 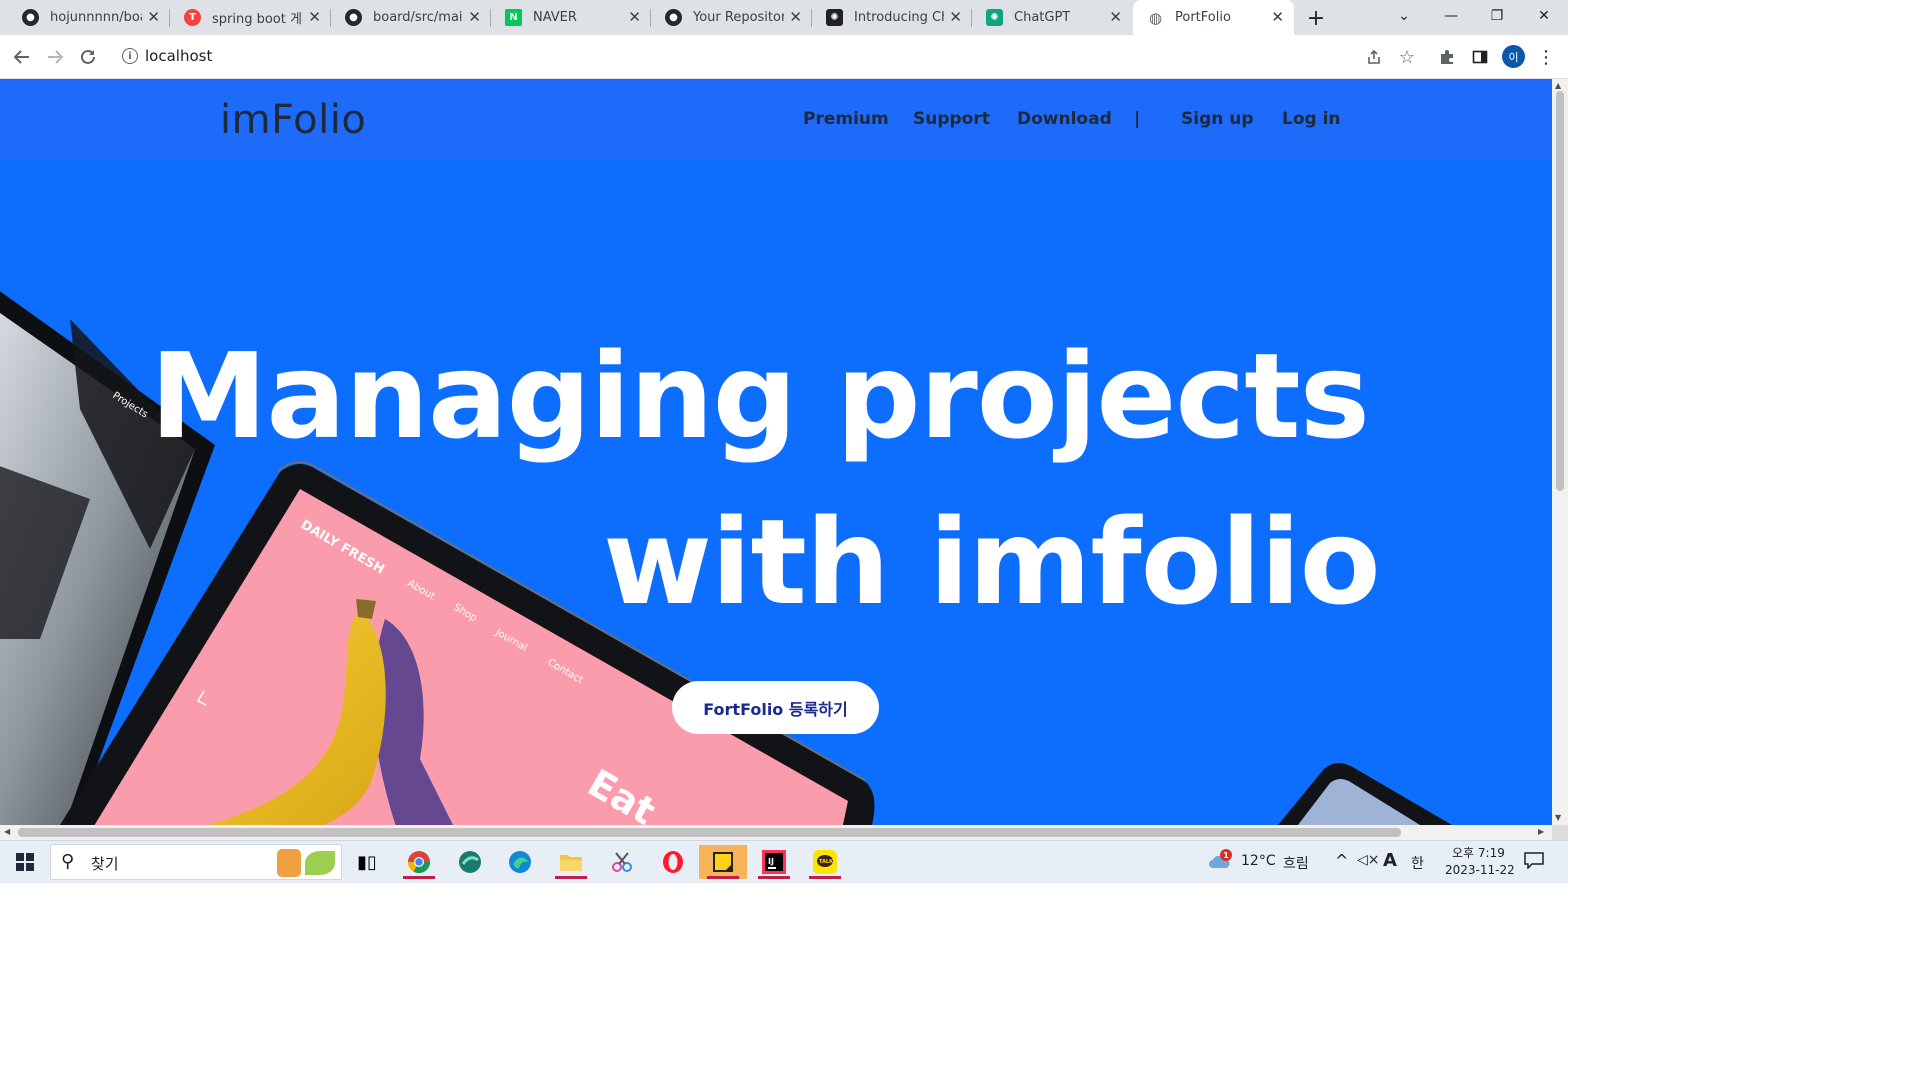 I want to click on close-window-icon: ✕, so click(x=1544, y=16).